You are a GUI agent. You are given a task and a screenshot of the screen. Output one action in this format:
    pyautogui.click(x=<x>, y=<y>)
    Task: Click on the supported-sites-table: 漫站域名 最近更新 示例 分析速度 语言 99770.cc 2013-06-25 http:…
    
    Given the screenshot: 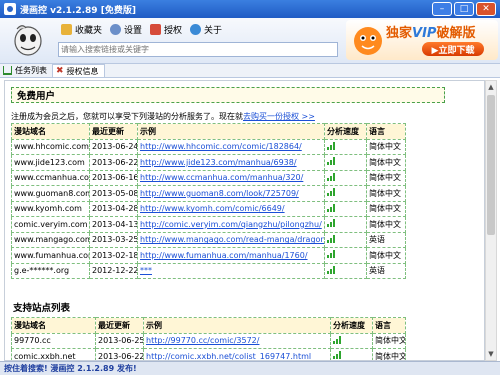 What is the action you would take?
    pyautogui.click(x=208, y=338)
    